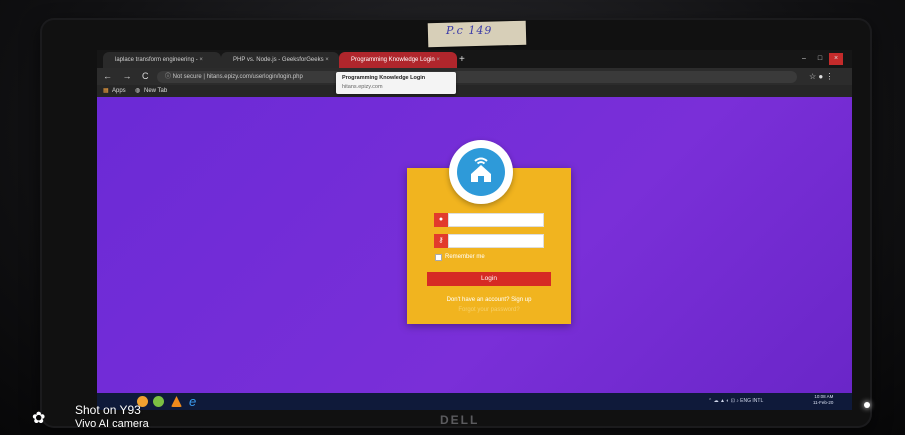 The image size is (905, 435). Describe the element at coordinates (489, 279) in the screenshot. I see `login-button: Login` at that location.